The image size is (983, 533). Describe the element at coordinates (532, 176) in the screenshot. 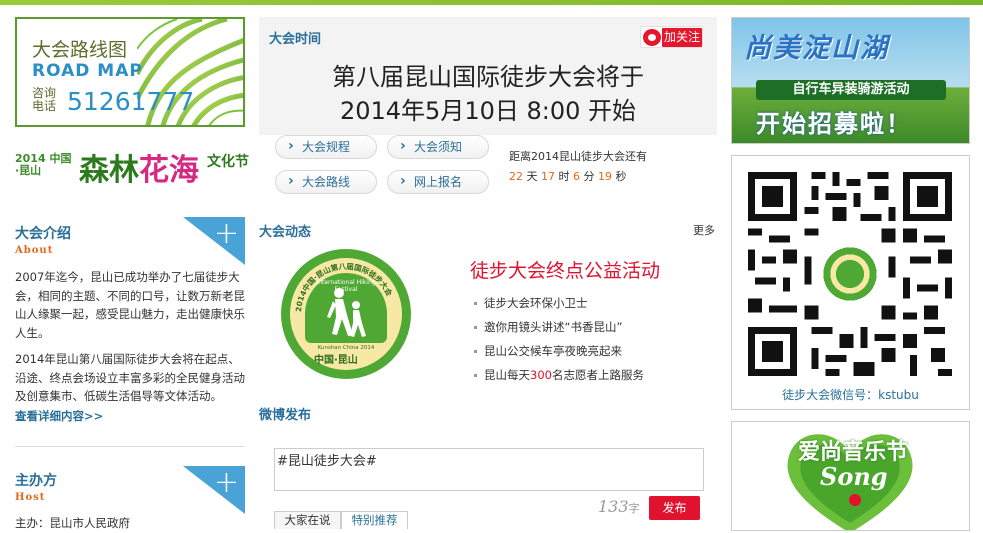

I see `countdown-days-unit: 天` at that location.